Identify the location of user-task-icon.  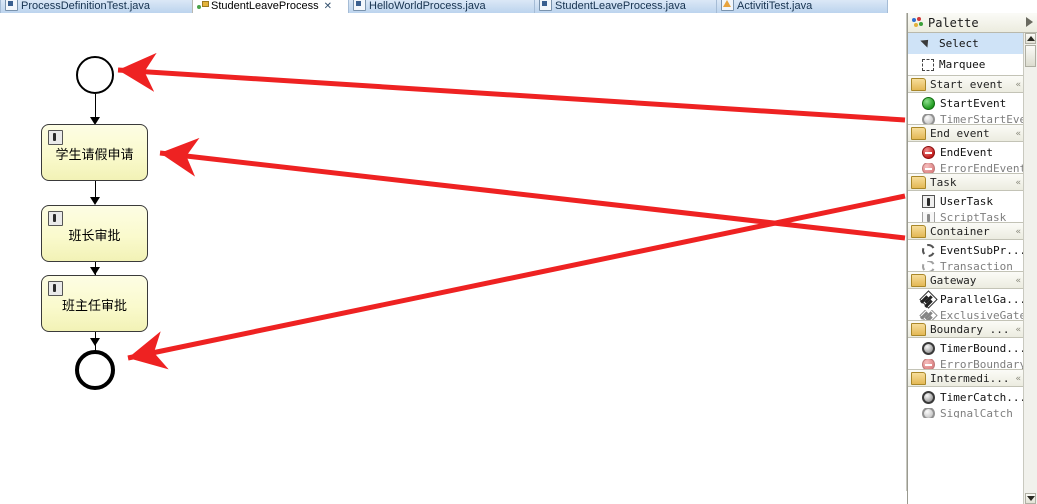
(55, 218).